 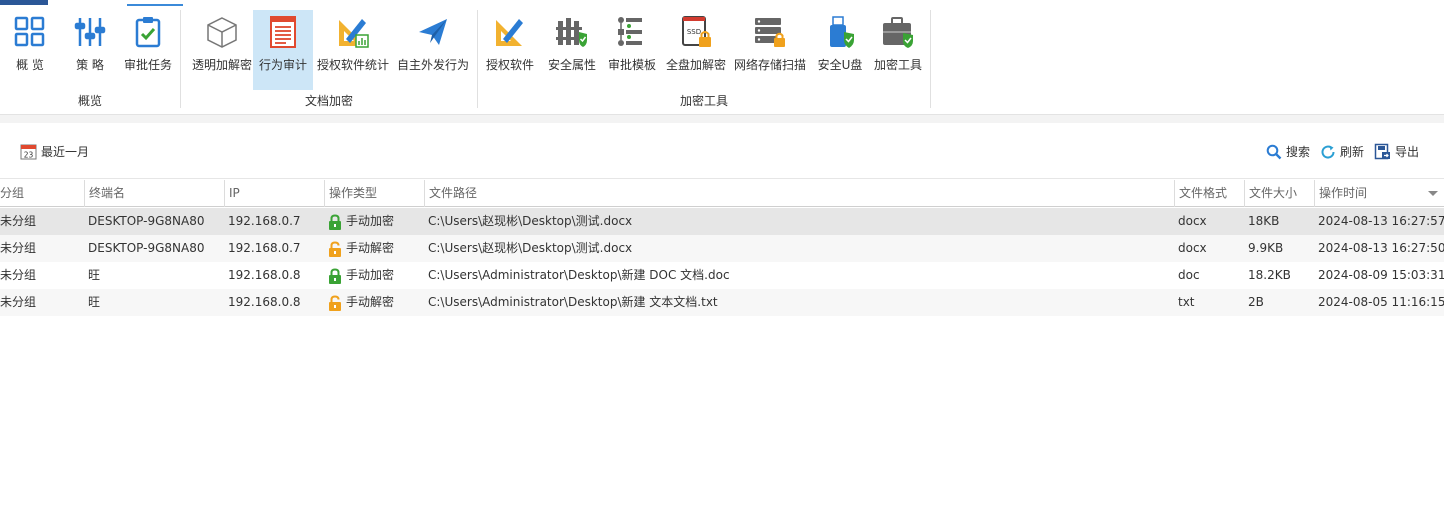 What do you see at coordinates (1266, 248) in the screenshot?
I see `cell-size: 9.9KB` at bounding box center [1266, 248].